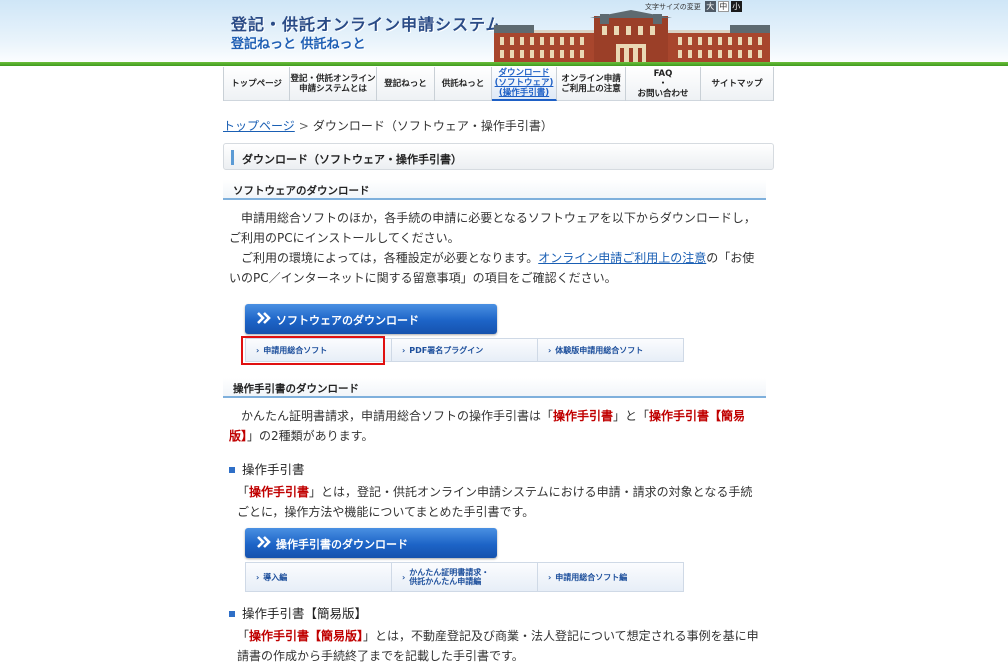 The image size is (1008, 666). What do you see at coordinates (736, 6) in the screenshot?
I see `font-size-small-button: 小` at bounding box center [736, 6].